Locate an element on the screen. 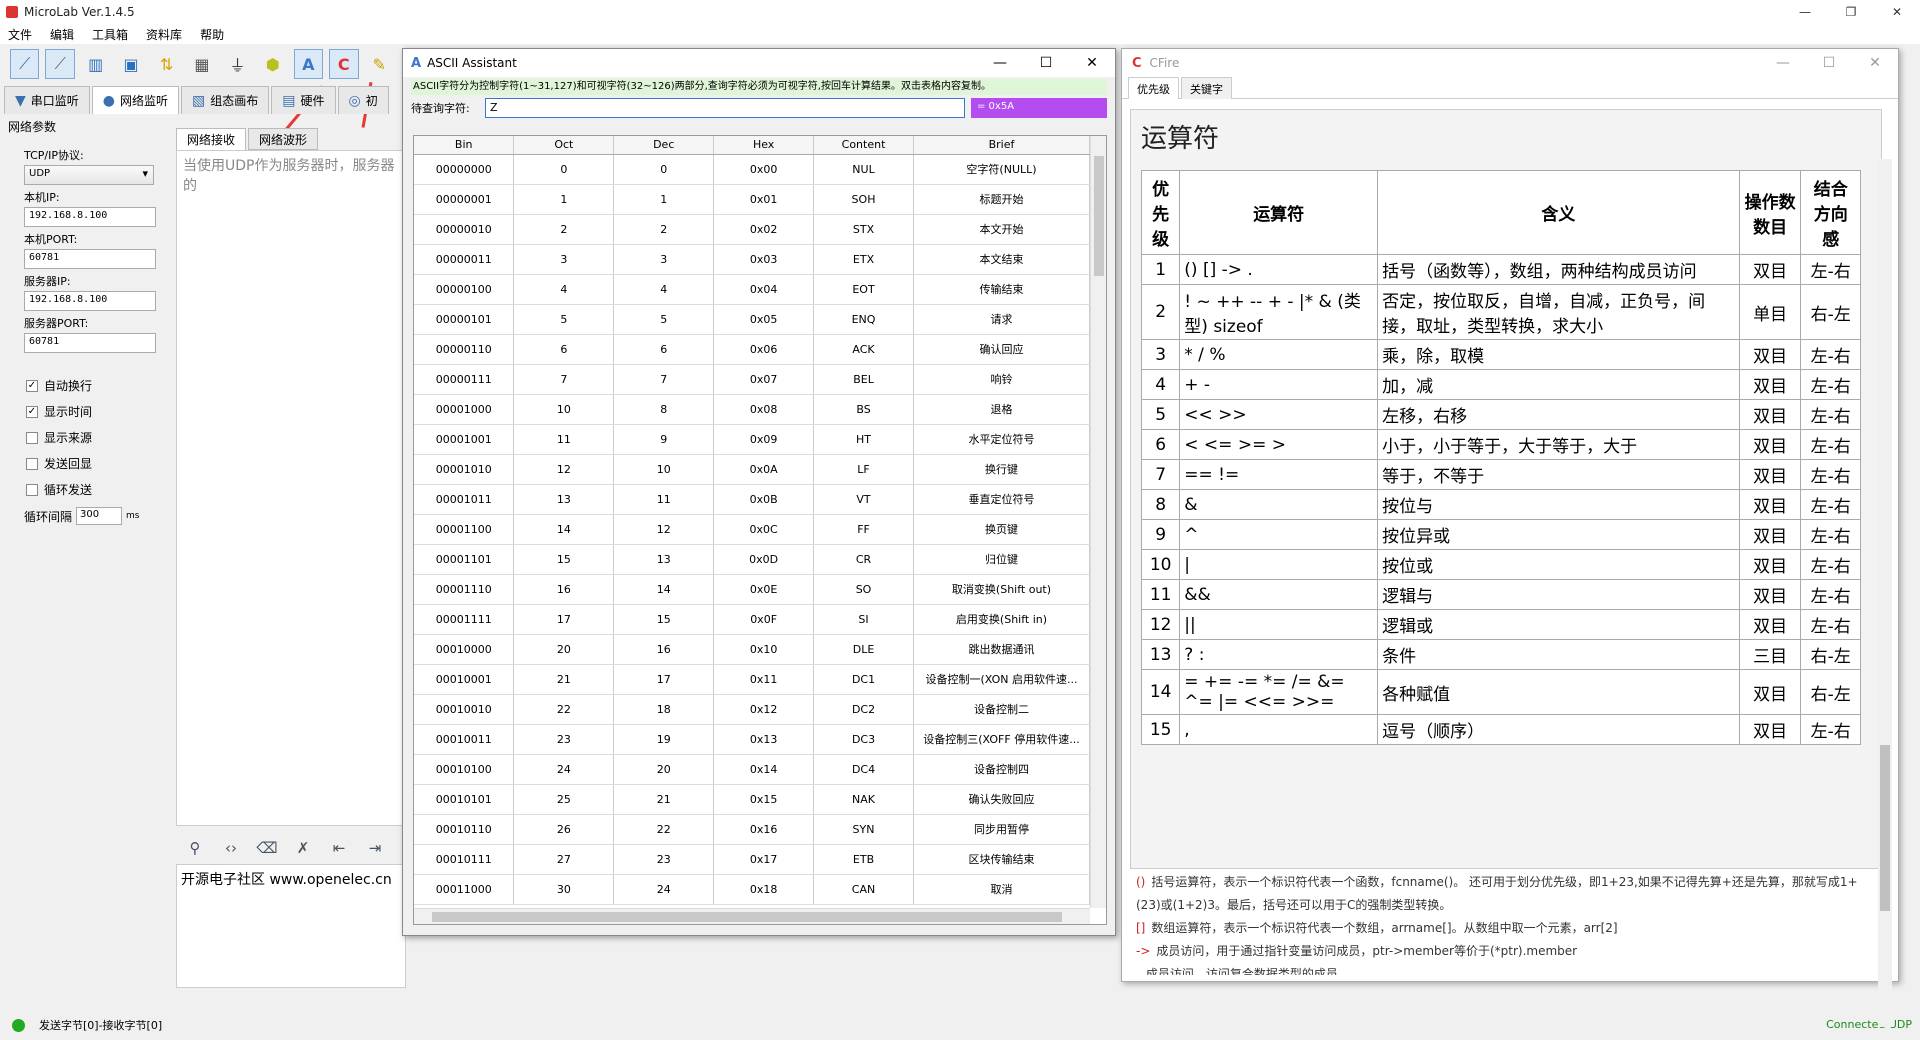 This screenshot has height=1040, width=1920. table-cell: 归位键 is located at coordinates (1002, 559).